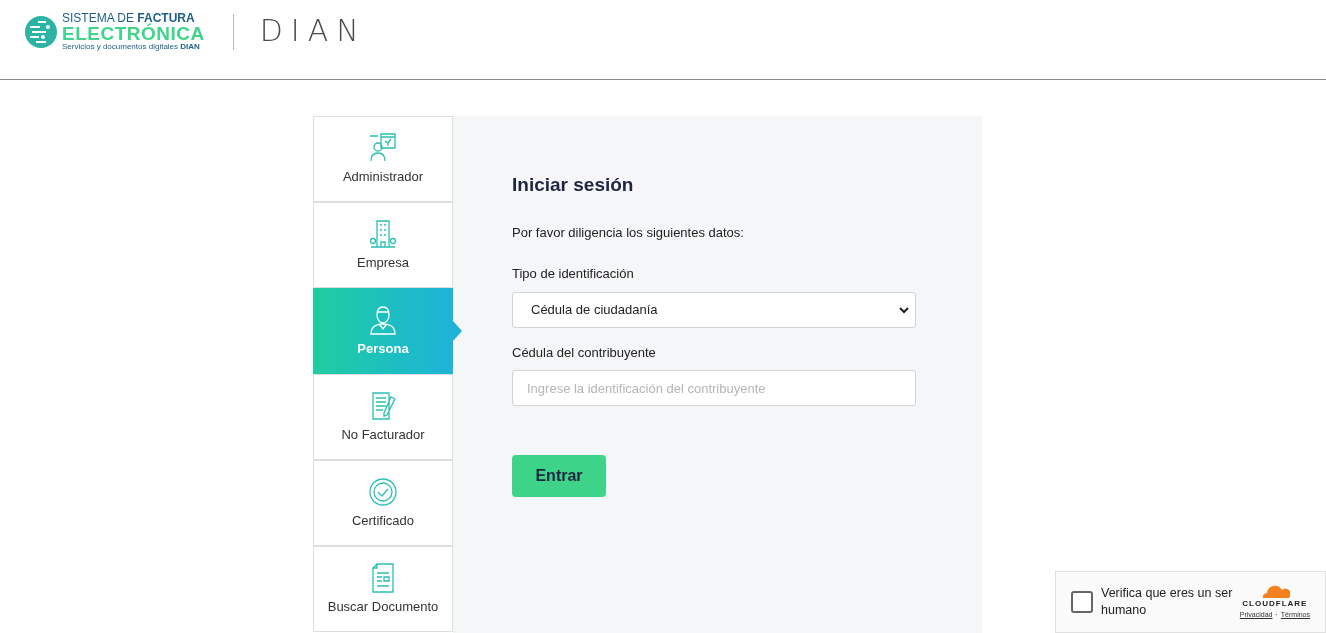 The width and height of the screenshot is (1326, 633). What do you see at coordinates (383, 320) in the screenshot?
I see `person-icon` at bounding box center [383, 320].